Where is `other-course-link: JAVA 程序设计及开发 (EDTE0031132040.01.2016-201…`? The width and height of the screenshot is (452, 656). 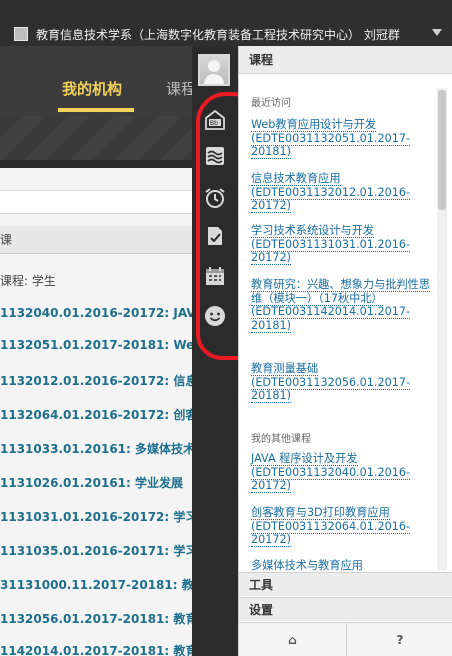
other-course-link: JAVA 程序设计及开发 (EDTE0031132040.01.2016-201… is located at coordinates (341, 472).